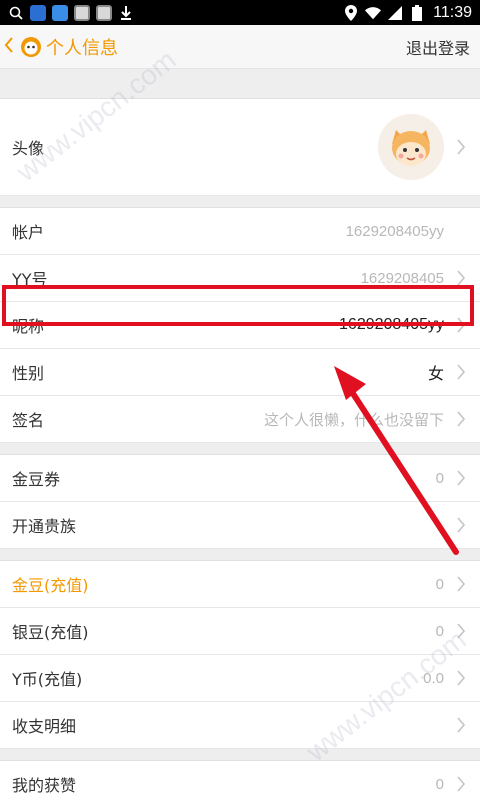  Describe the element at coordinates (411, 147) in the screenshot. I see `avatar` at that location.